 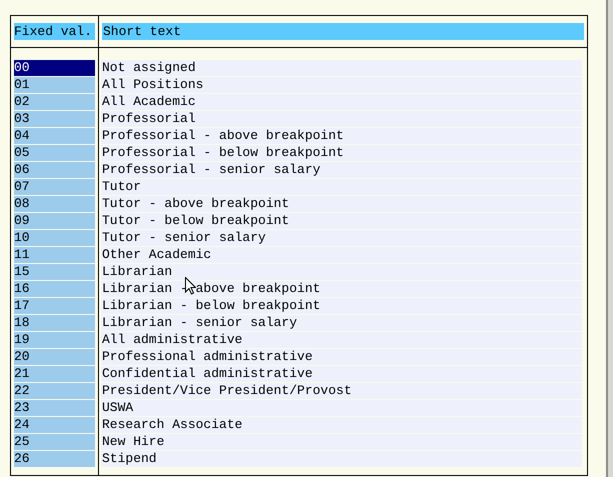 I want to click on short-text-cell: Librarian - senior salary, so click(x=341, y=323).